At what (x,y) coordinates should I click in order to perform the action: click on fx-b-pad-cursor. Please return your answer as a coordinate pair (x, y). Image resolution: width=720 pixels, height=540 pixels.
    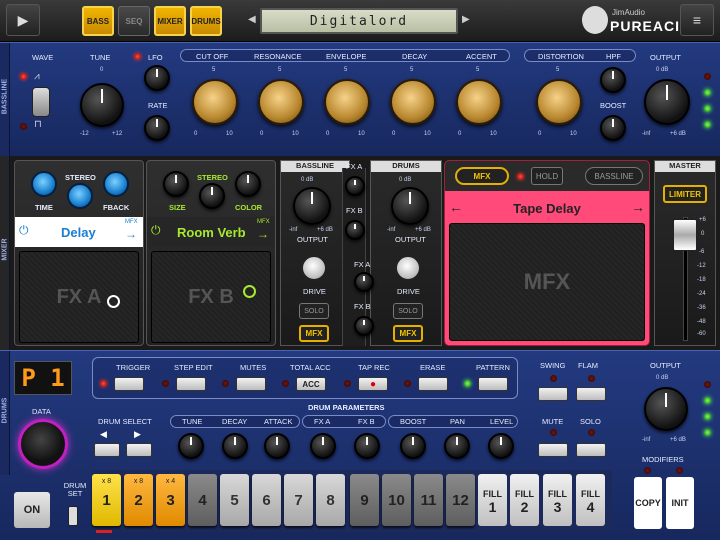
    Looking at the image, I should click on (249, 291).